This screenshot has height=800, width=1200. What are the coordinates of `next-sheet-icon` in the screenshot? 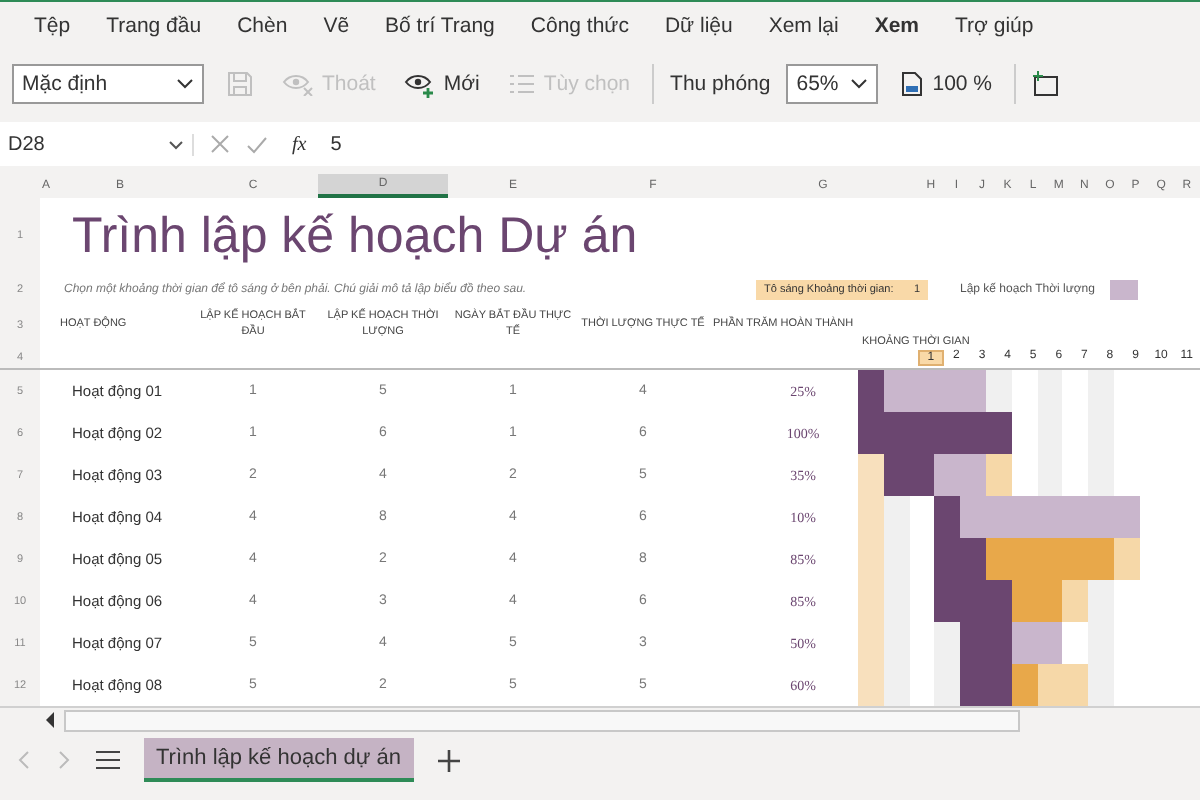 It's located at (64, 760).